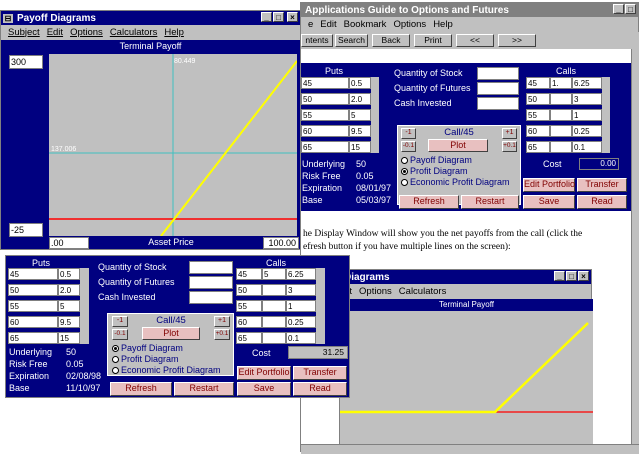 This screenshot has width=639, height=454. What do you see at coordinates (301, 306) in the screenshot?
I see `call-price-cell: 1` at bounding box center [301, 306].